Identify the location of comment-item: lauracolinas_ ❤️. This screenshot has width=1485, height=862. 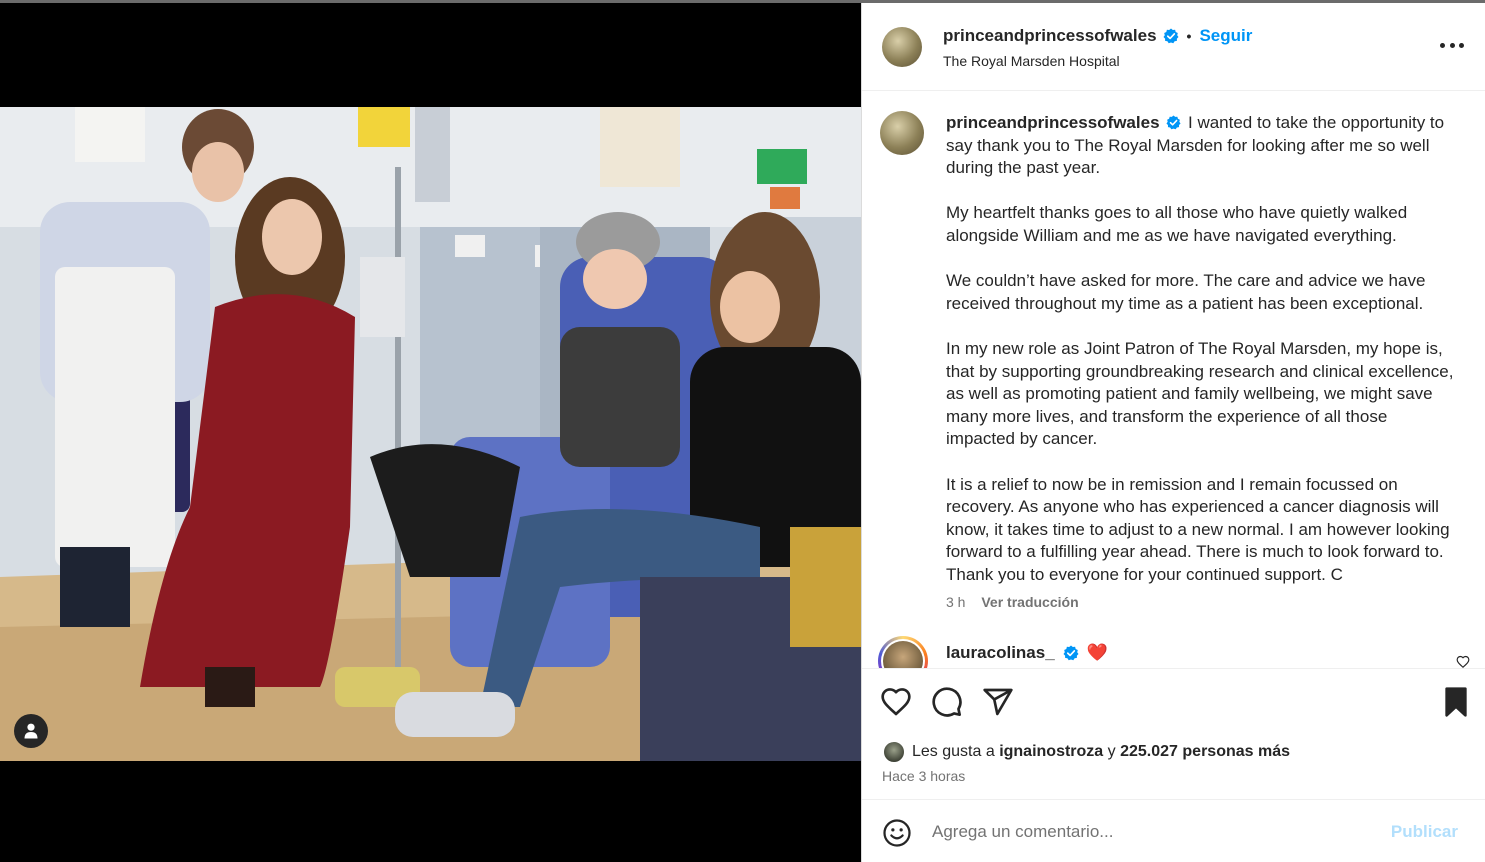
(1173, 658).